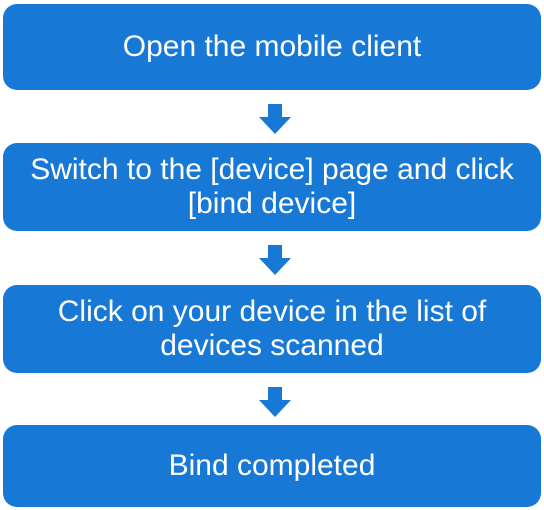 The height and width of the screenshot is (510, 544). I want to click on flow-step-label: Open the mobile client, so click(272, 46).